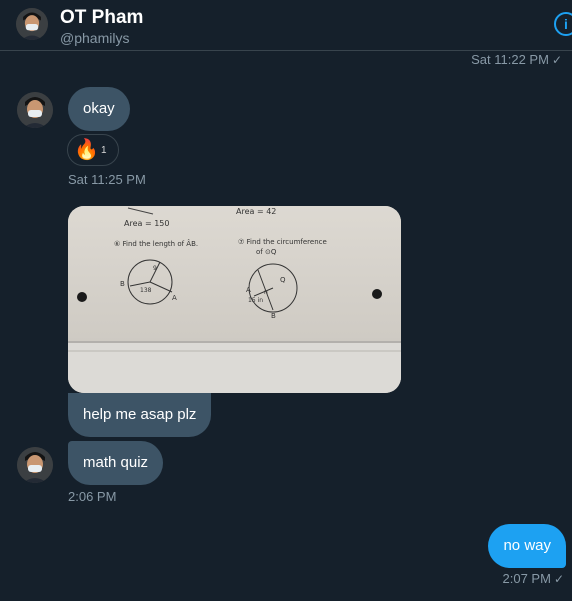 This screenshot has width=572, height=601. Describe the element at coordinates (92, 496) in the screenshot. I see `message-timestamp-quiz: 2:06 PM` at that location.